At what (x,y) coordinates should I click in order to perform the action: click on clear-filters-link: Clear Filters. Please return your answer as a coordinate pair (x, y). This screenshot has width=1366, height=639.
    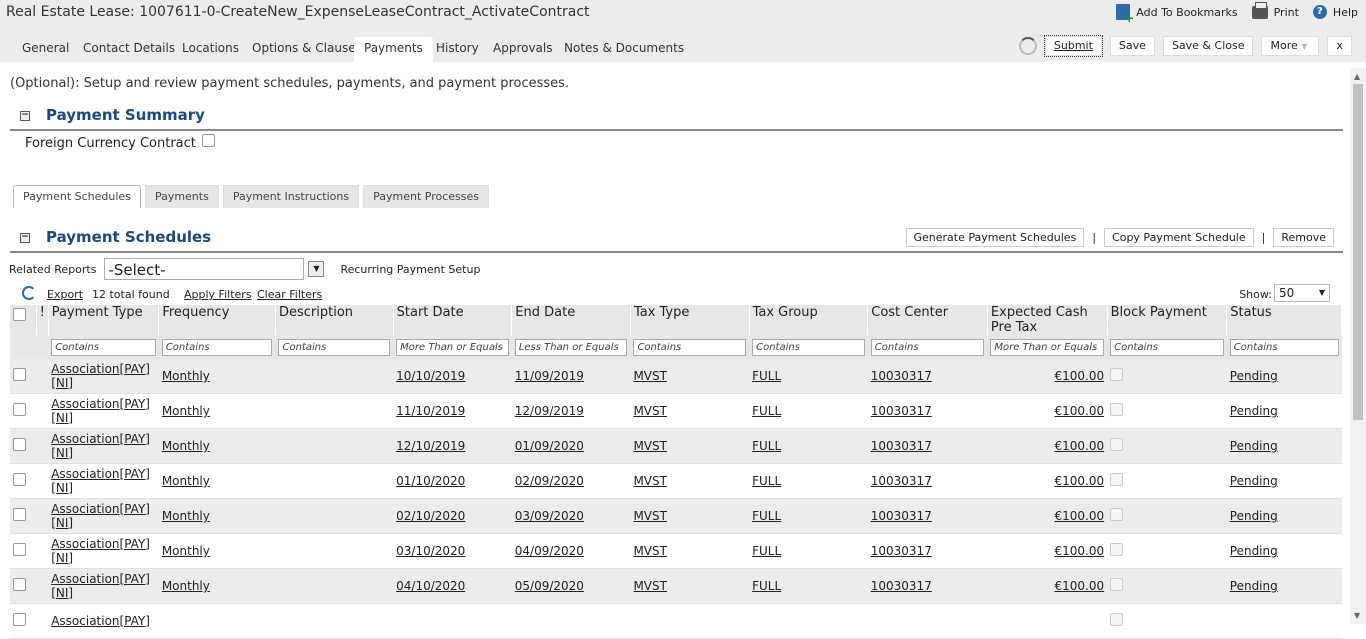
    Looking at the image, I should click on (289, 294).